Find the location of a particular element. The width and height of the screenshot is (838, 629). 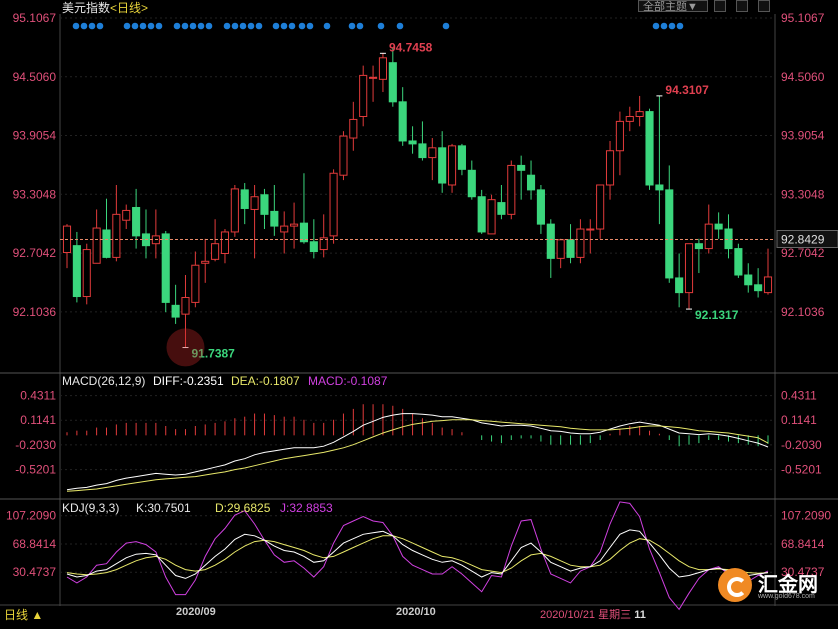

instrument-title: 美元指数<日线> is located at coordinates (105, 8).